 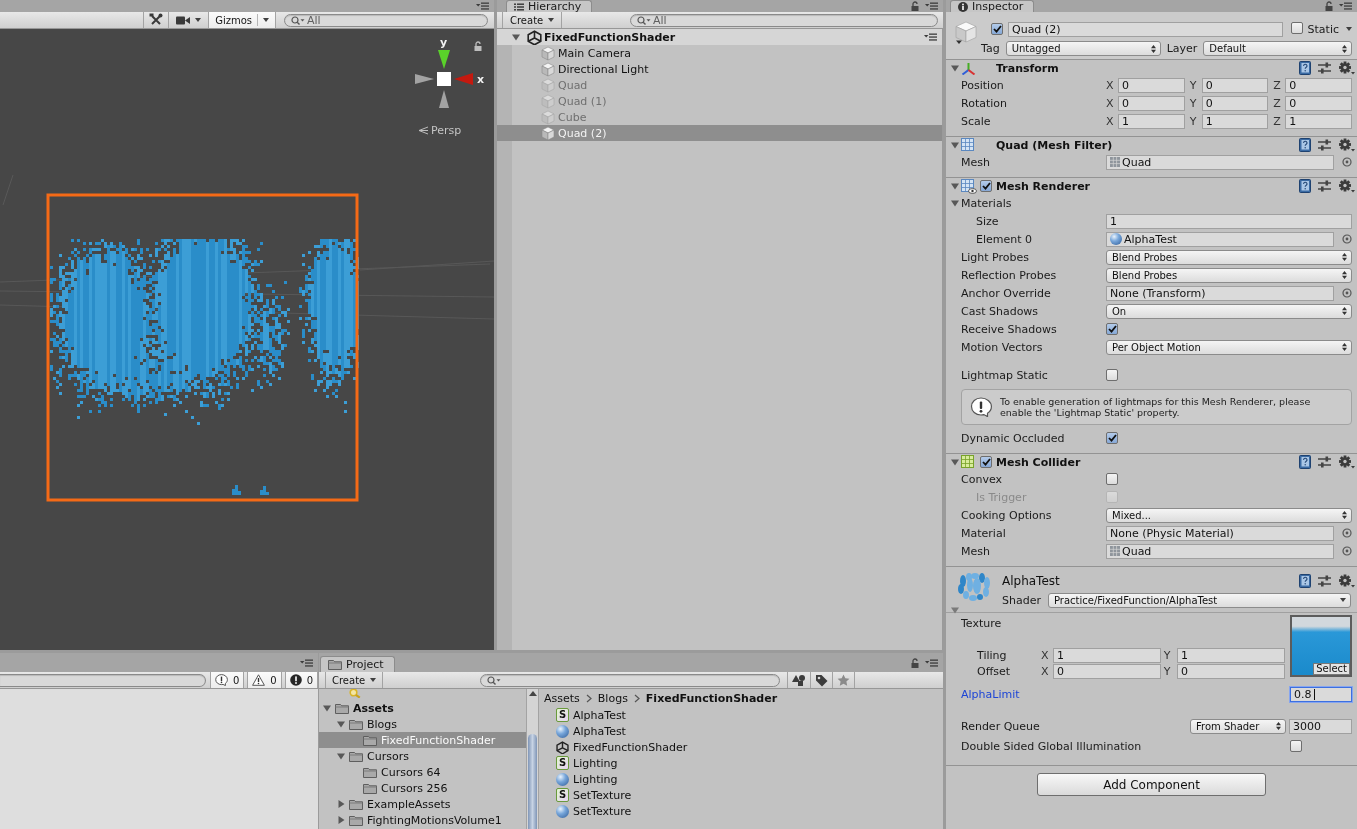 I want to click on enabled-checkbox, so click(x=986, y=462).